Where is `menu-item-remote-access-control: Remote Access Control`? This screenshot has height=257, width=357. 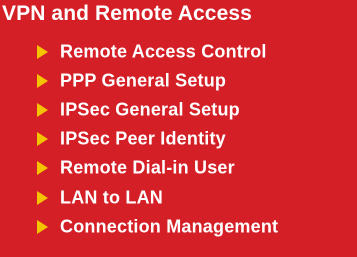 menu-item-remote-access-control: Remote Access Control is located at coordinates (178, 51).